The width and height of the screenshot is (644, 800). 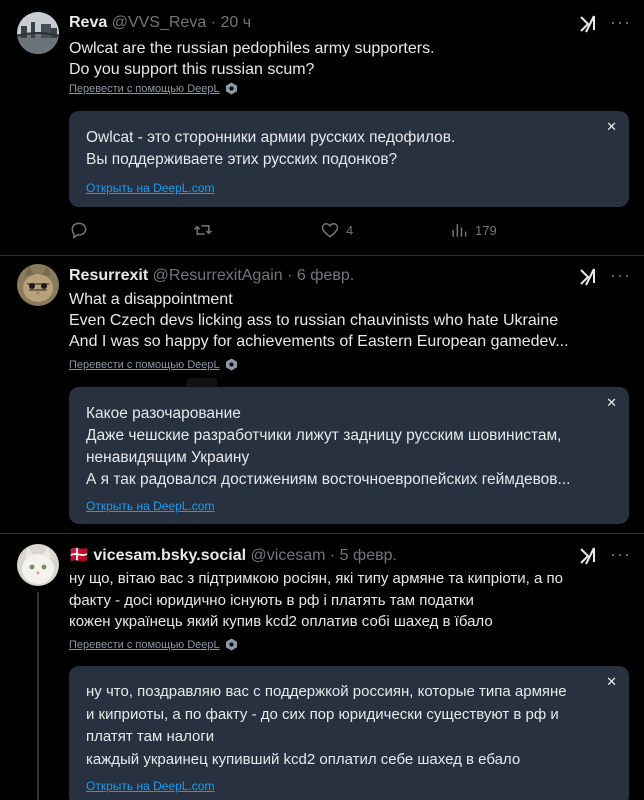 I want to click on timestamp: · 20 ч, so click(x=231, y=22).